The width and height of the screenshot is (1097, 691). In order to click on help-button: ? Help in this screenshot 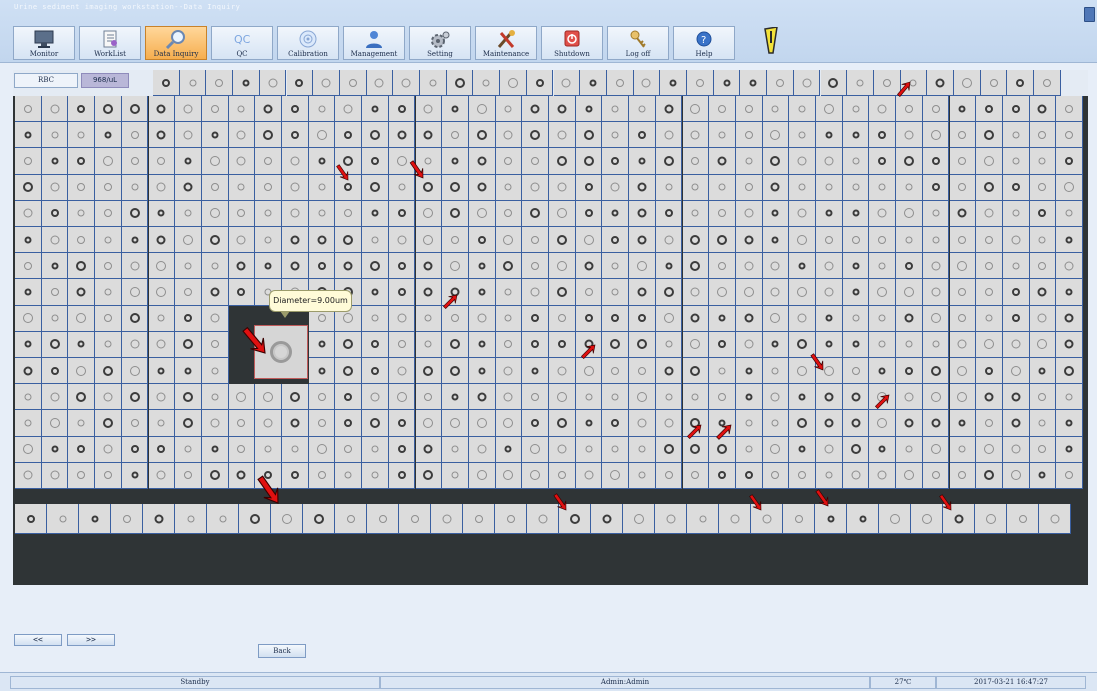, I will do `click(704, 43)`.